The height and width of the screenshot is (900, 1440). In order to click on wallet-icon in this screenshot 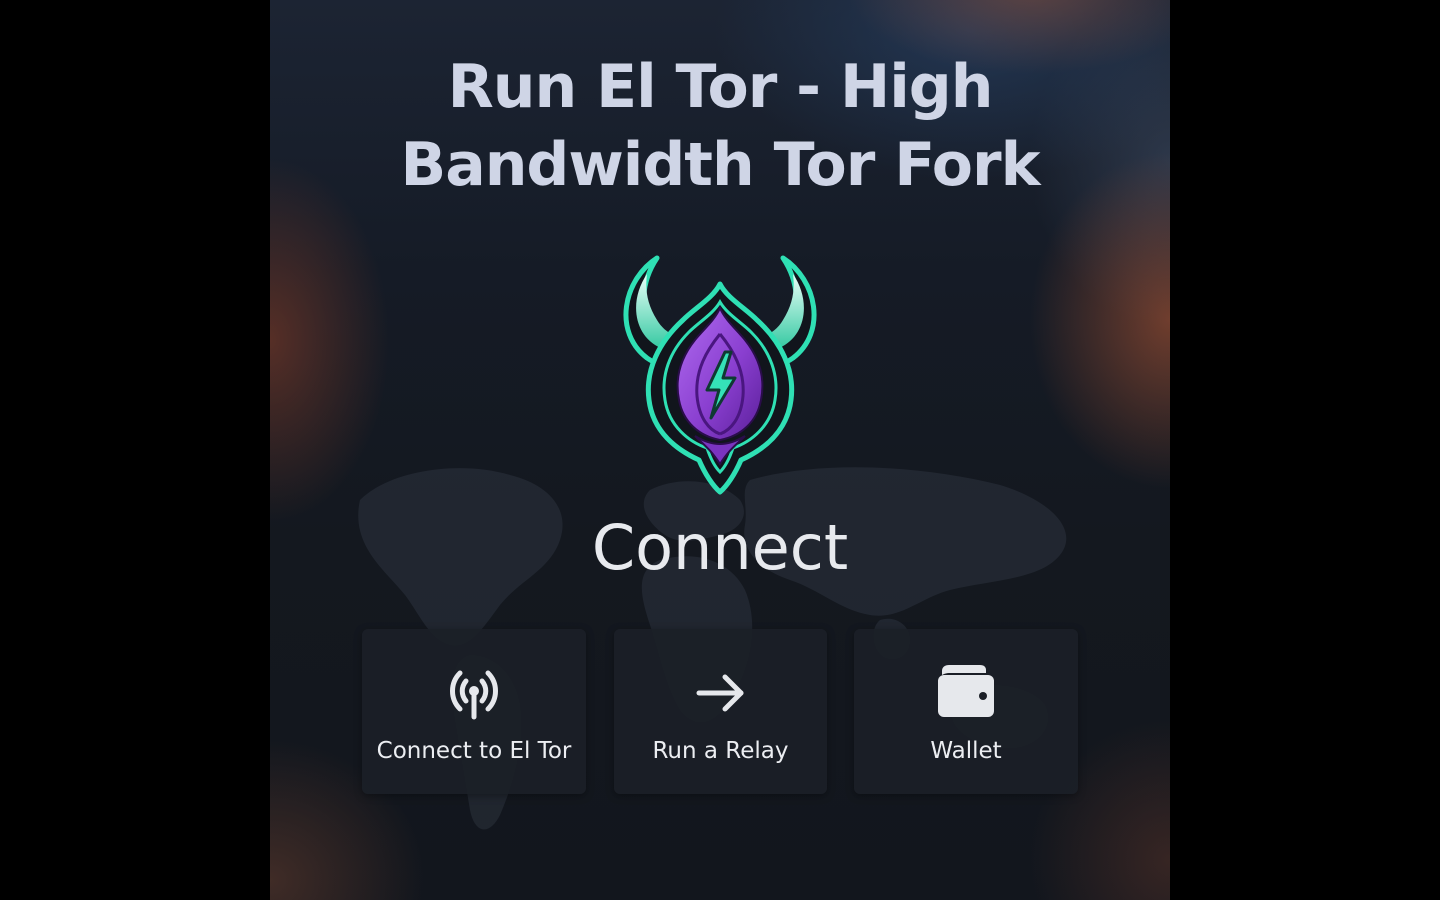, I will do `click(966, 691)`.